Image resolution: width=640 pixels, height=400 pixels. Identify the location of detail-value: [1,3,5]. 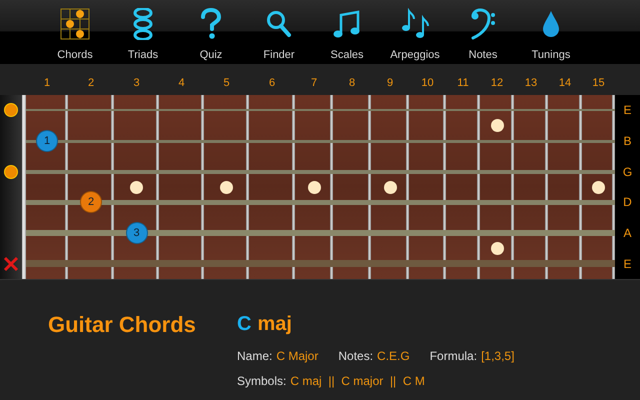
(497, 356).